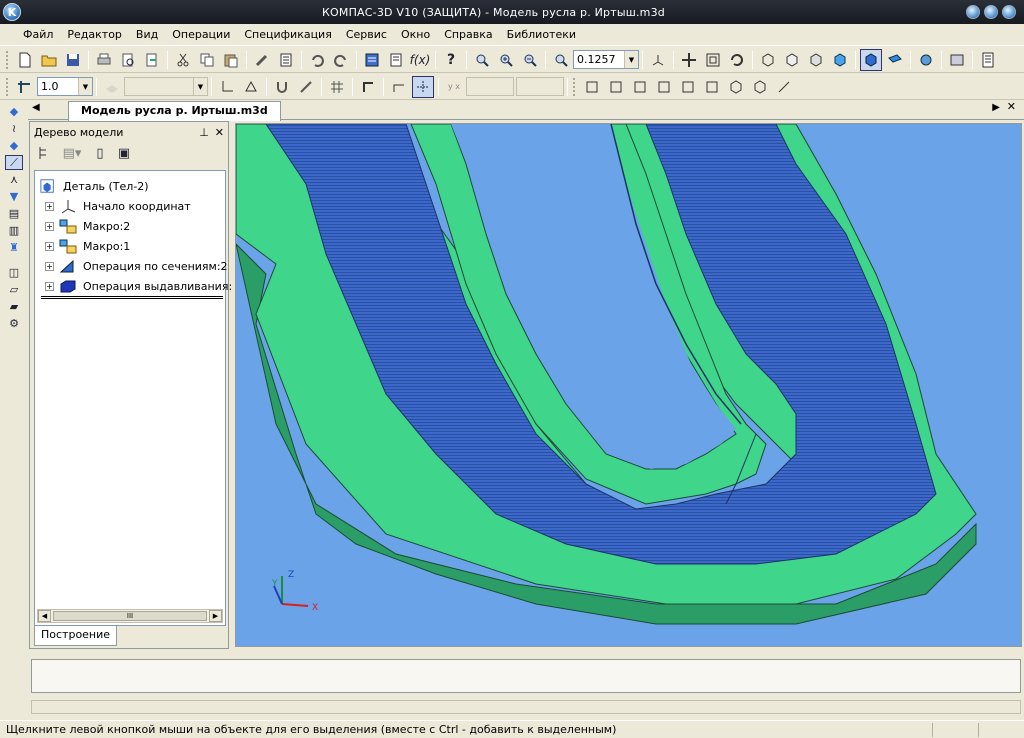  What do you see at coordinates (816, 60) in the screenshot?
I see `thin-hidden-icon` at bounding box center [816, 60].